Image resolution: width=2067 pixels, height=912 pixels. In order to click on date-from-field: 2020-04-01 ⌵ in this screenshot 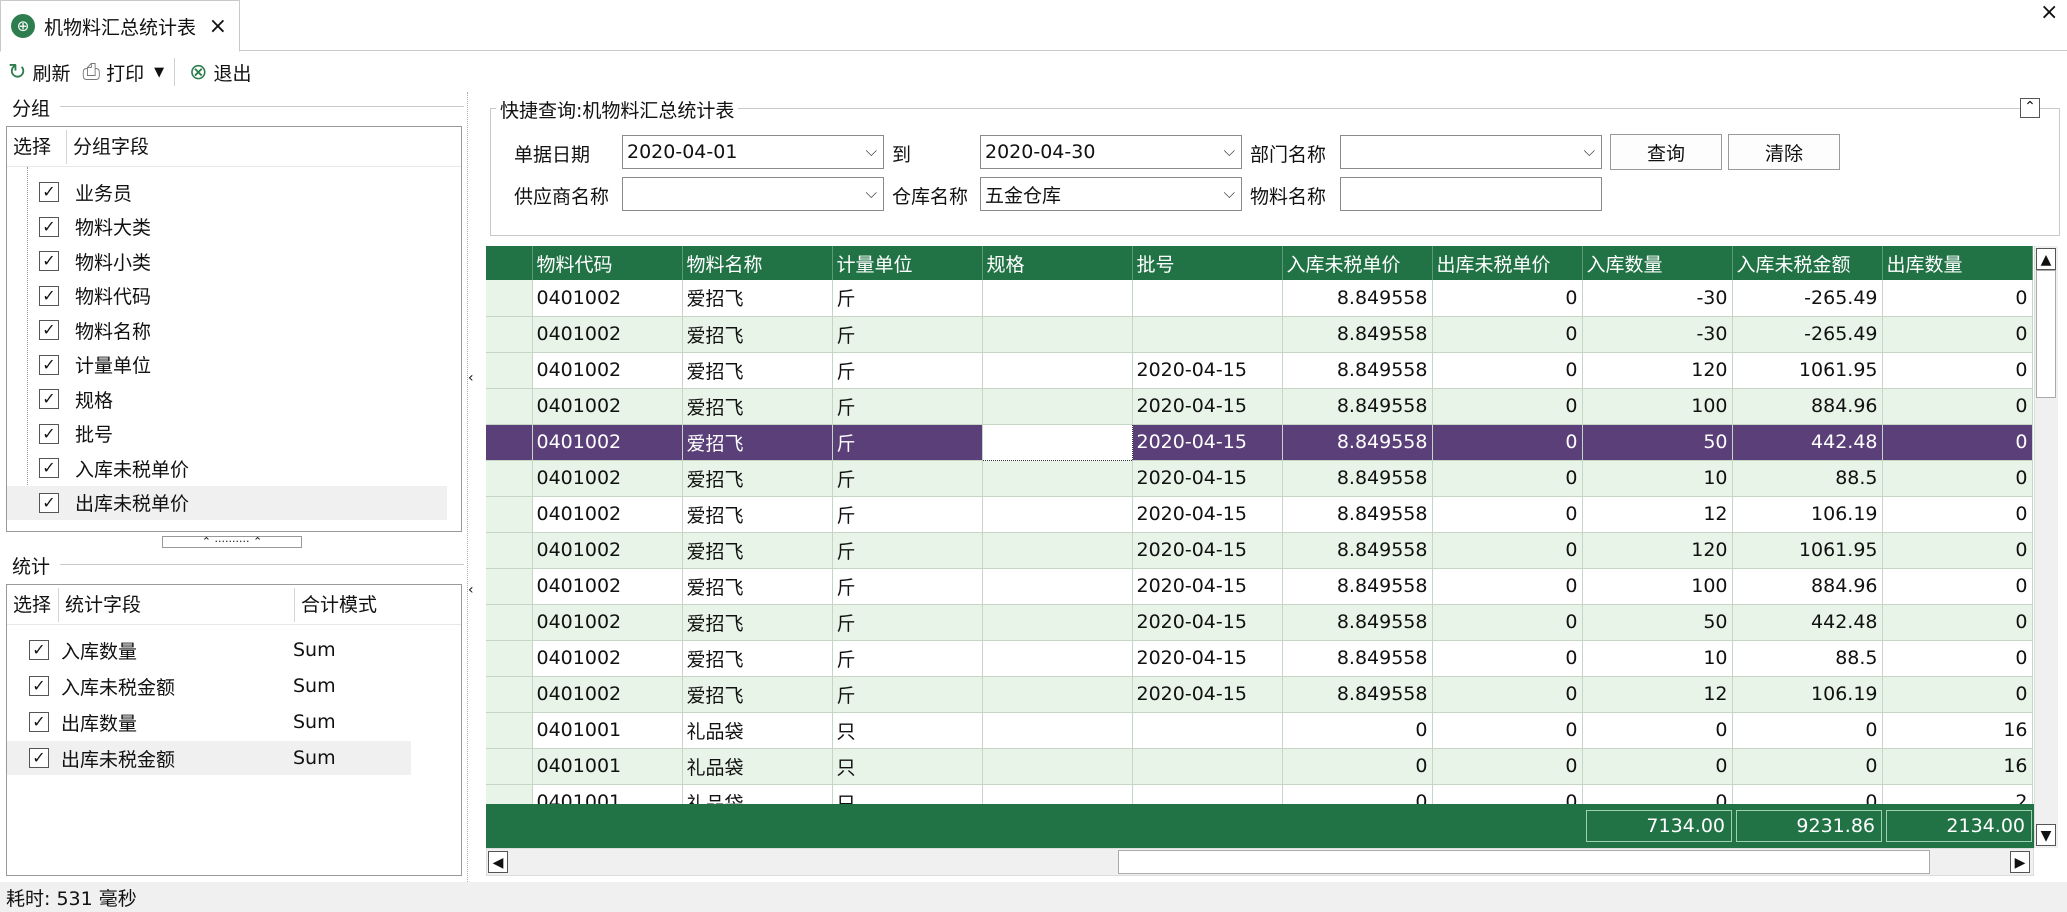, I will do `click(753, 152)`.